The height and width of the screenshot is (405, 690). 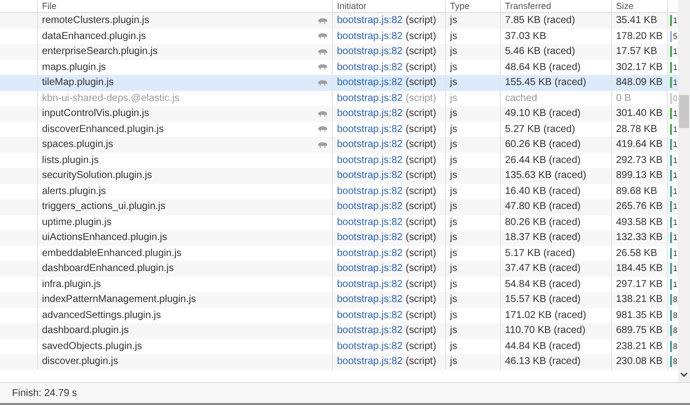 I want to click on column-header: File, so click(x=49, y=6).